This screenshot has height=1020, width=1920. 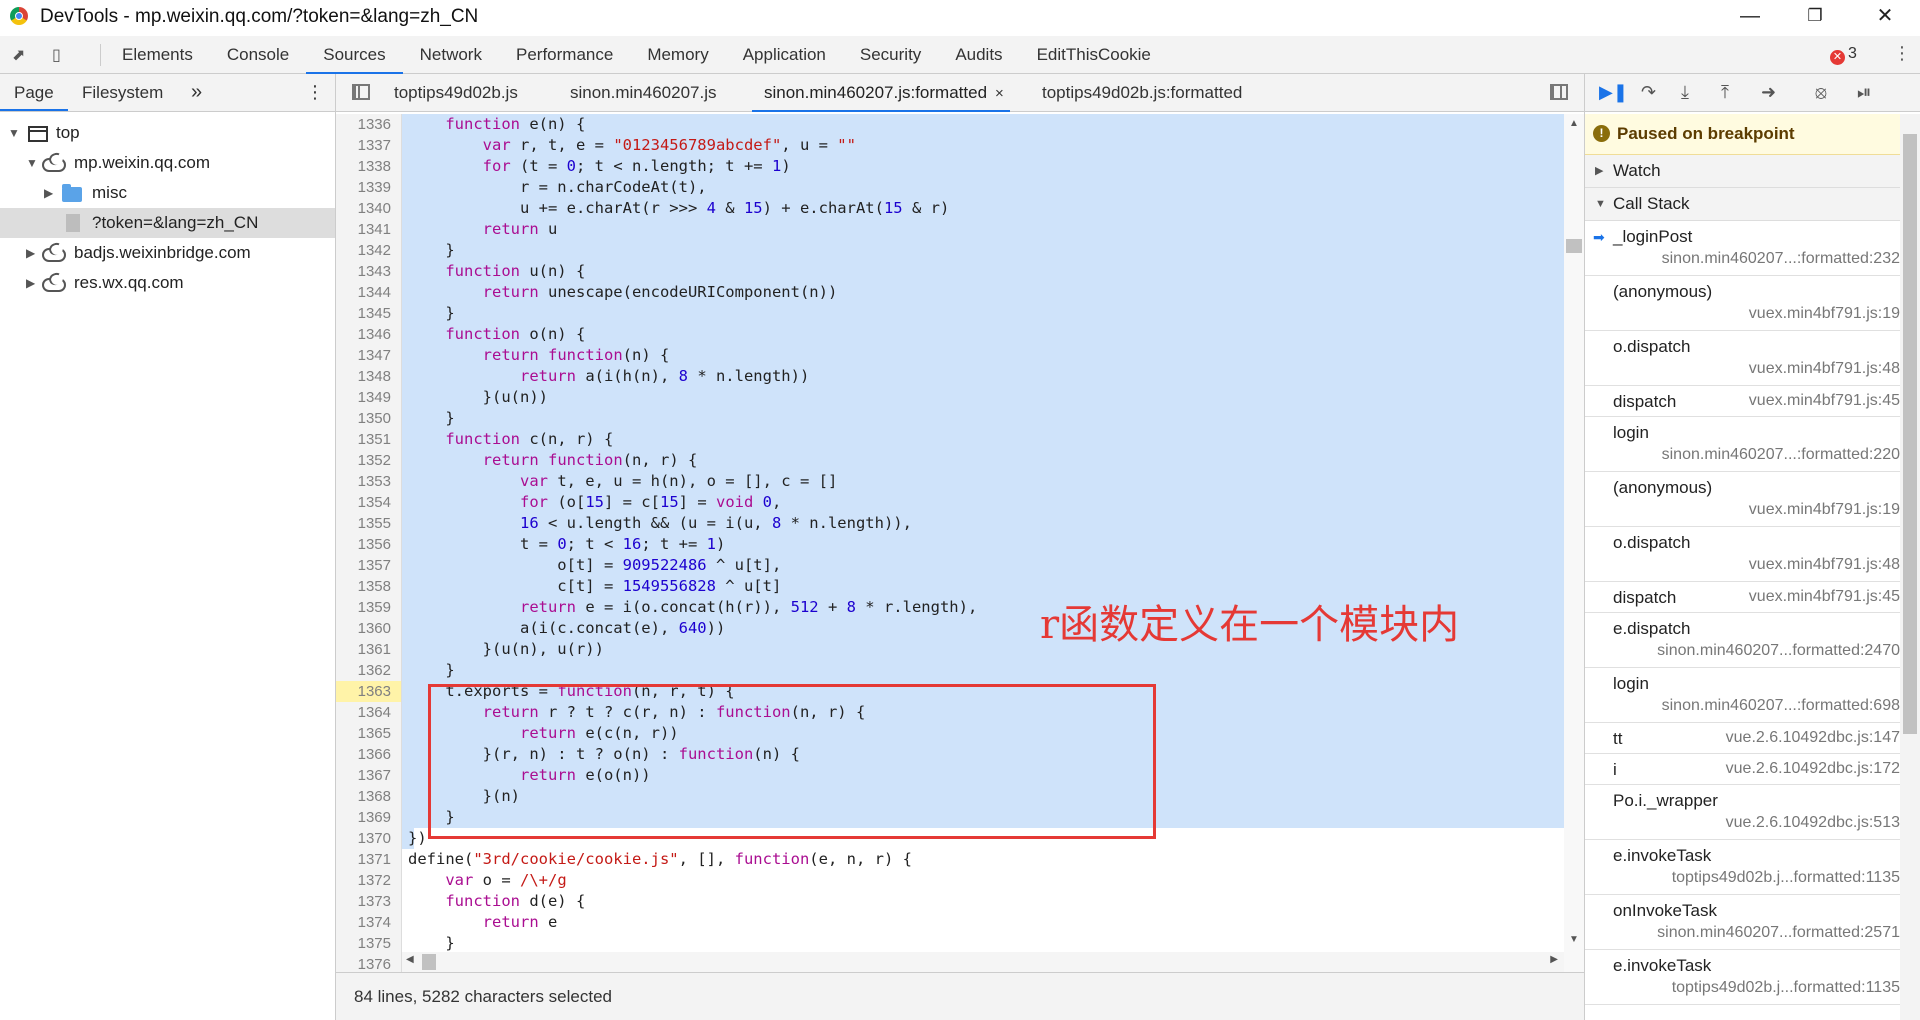 What do you see at coordinates (368, 376) in the screenshot?
I see `line-number: 1348` at bounding box center [368, 376].